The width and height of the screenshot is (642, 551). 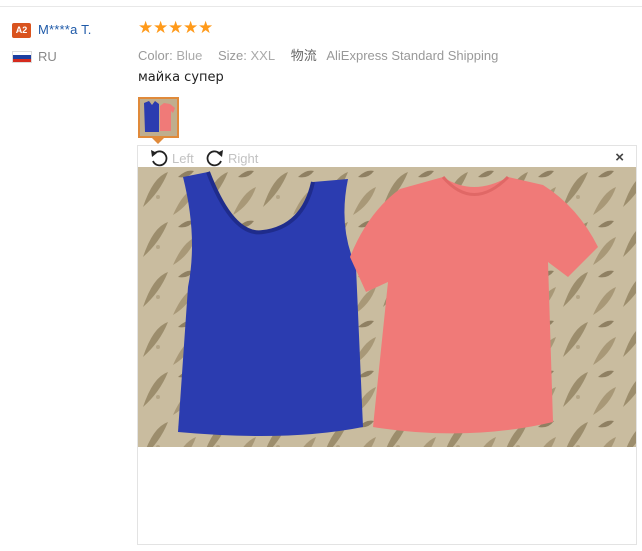 I want to click on thumbnail-image, so click(x=158, y=117).